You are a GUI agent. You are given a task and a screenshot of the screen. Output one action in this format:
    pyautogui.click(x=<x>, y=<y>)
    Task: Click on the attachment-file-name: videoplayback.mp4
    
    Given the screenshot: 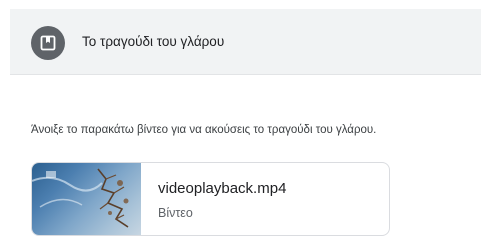 What is the action you would take?
    pyautogui.click(x=222, y=188)
    